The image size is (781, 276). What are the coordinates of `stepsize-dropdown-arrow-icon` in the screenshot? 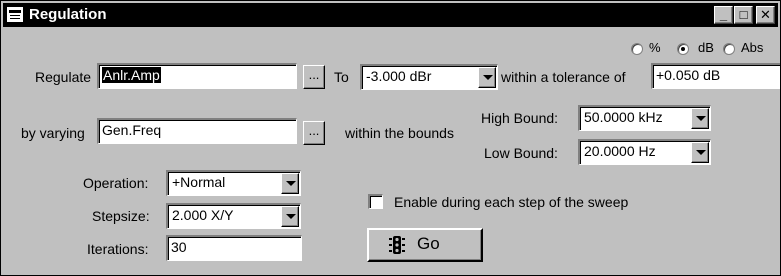 It's located at (290, 216).